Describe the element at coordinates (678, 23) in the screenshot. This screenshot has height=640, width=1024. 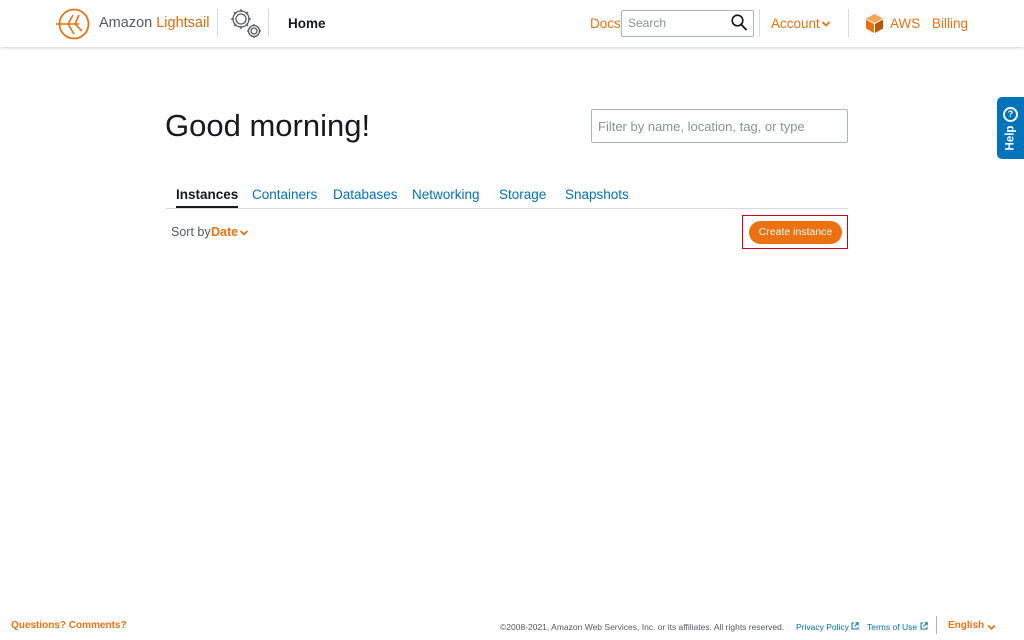
I see `search-input` at that location.